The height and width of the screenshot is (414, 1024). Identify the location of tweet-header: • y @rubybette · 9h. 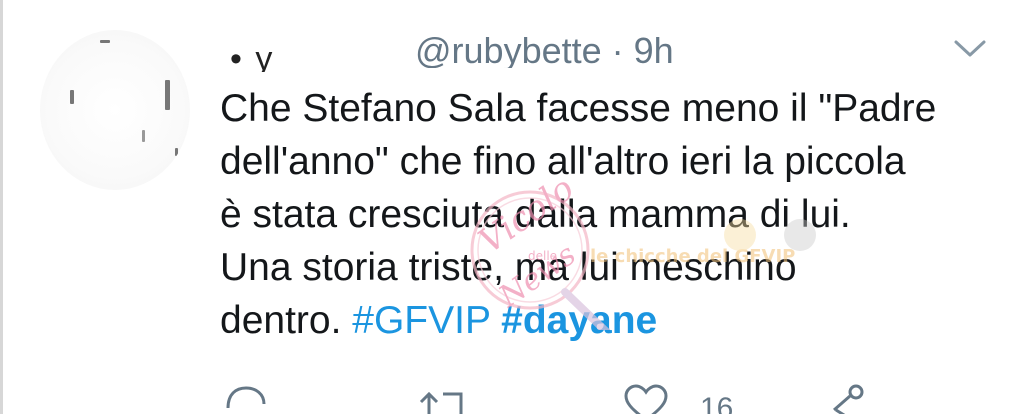
(580, 47).